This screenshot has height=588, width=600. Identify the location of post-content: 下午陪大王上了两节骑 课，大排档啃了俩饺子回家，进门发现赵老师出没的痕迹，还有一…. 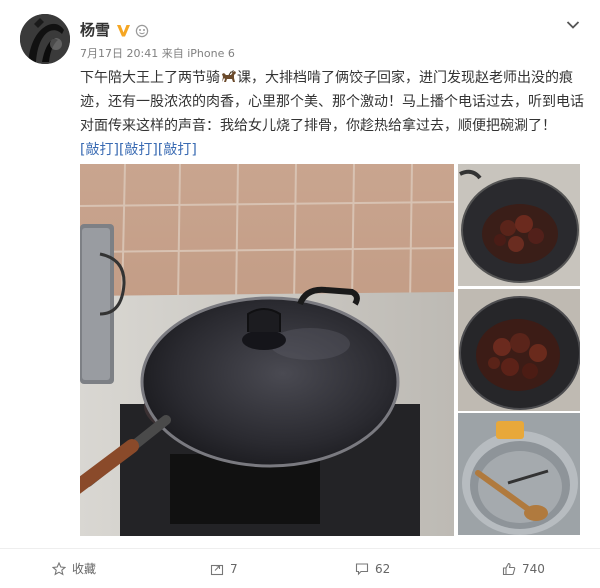
(332, 114).